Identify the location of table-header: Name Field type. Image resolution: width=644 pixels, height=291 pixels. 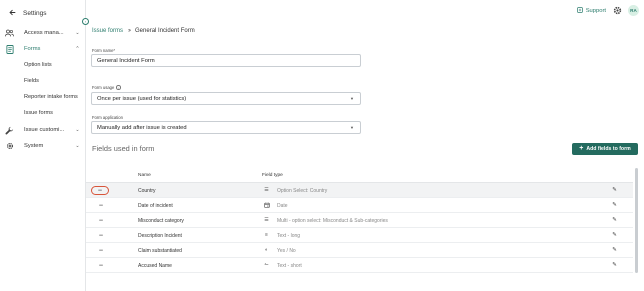
(359, 175).